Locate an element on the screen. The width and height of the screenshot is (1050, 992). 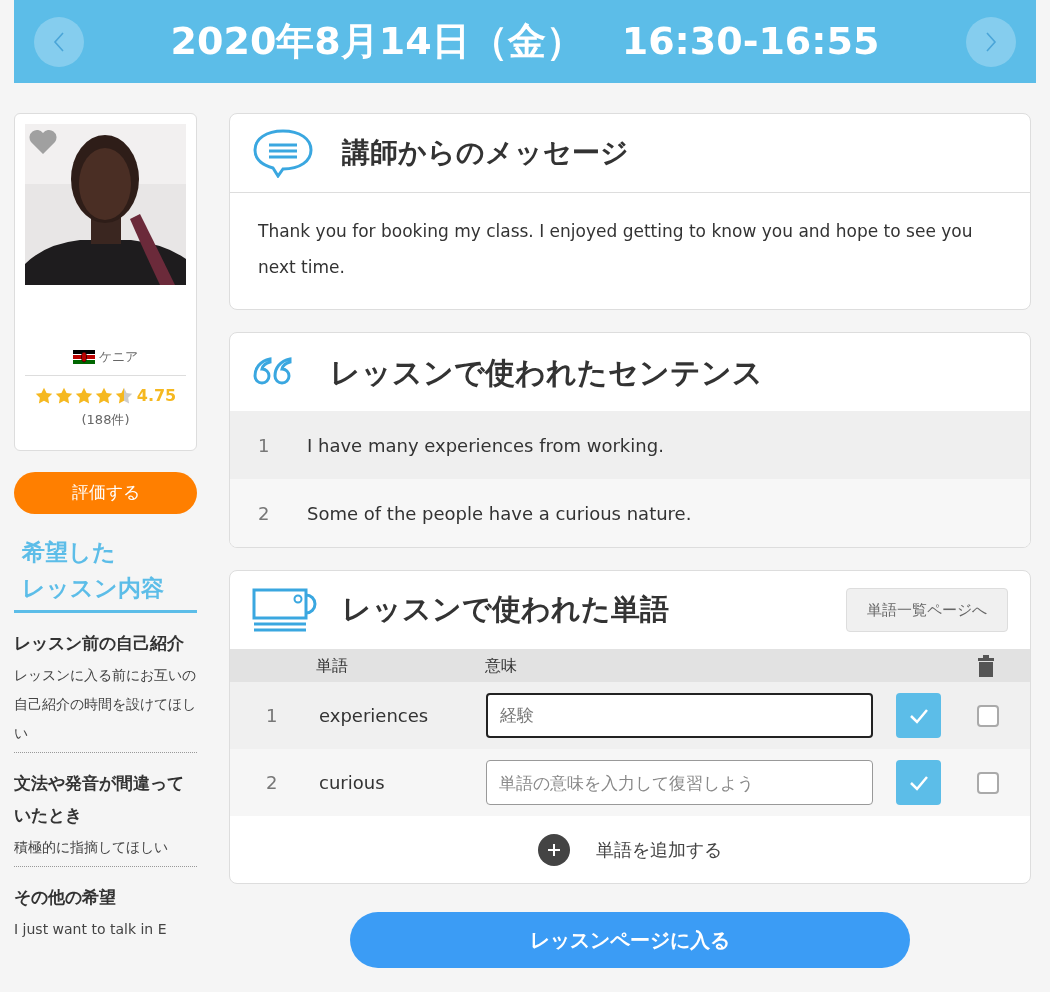
request-title: レッスン前の自己紹介 is located at coordinates (99, 643).